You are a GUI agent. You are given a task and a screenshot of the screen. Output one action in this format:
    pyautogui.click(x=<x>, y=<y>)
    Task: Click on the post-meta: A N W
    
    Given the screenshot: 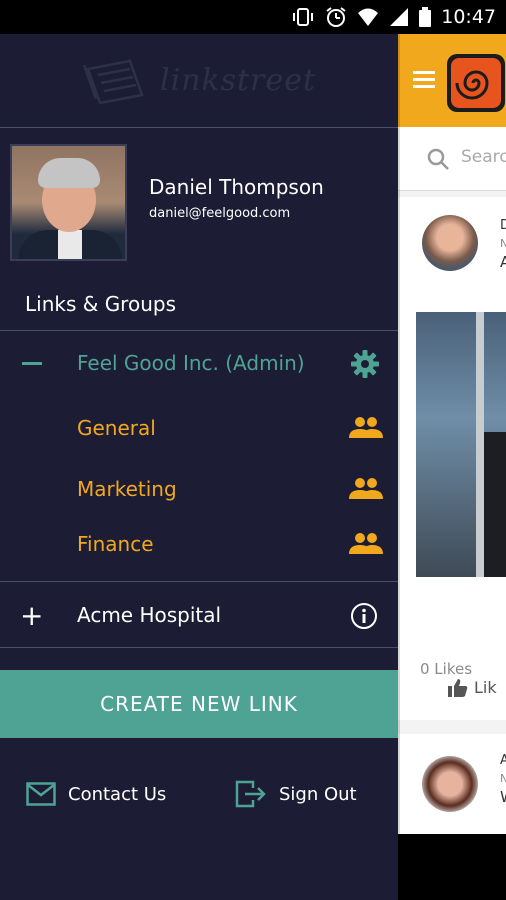 What is the action you would take?
    pyautogui.click(x=503, y=779)
    